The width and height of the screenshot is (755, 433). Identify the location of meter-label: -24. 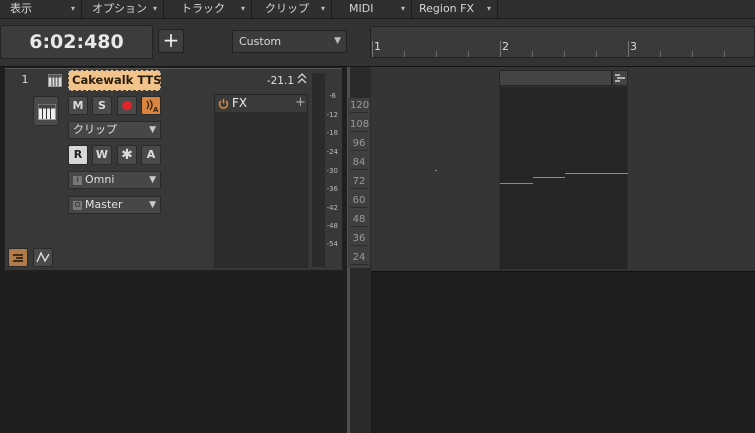
(332, 152).